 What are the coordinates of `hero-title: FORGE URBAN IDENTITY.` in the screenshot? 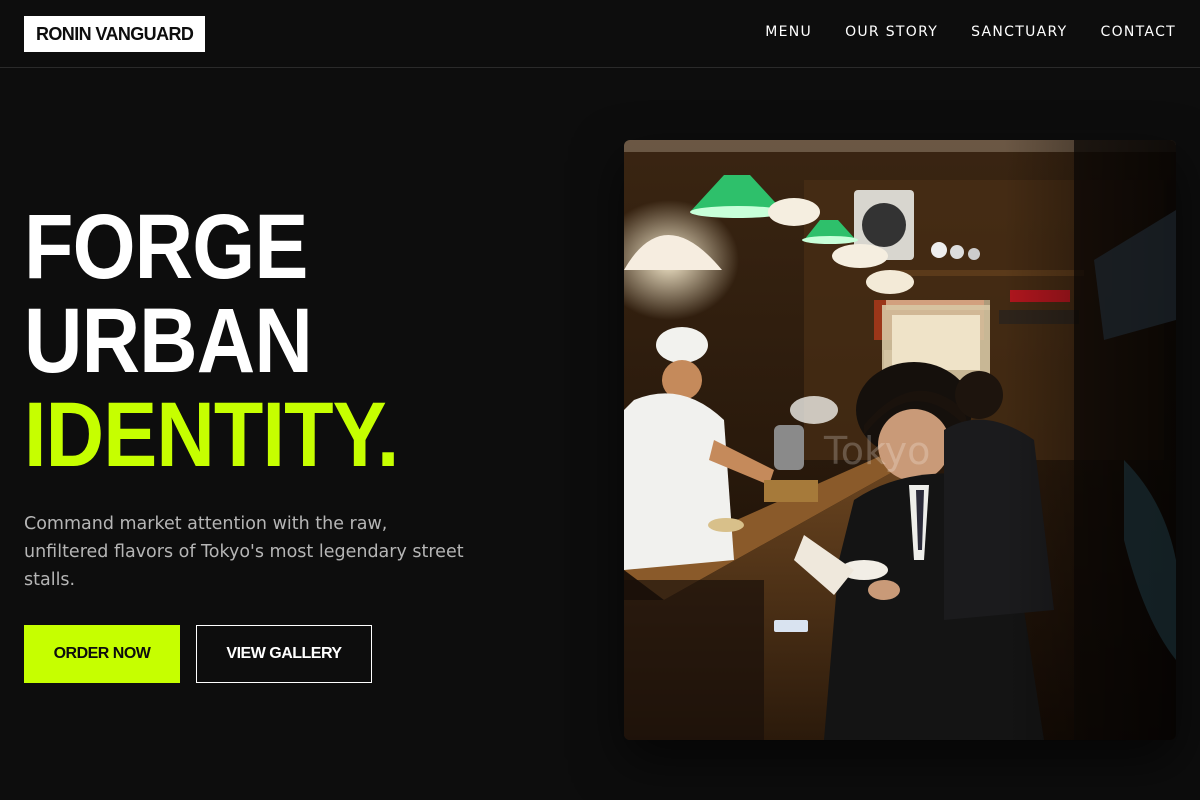 It's located at (236, 341).